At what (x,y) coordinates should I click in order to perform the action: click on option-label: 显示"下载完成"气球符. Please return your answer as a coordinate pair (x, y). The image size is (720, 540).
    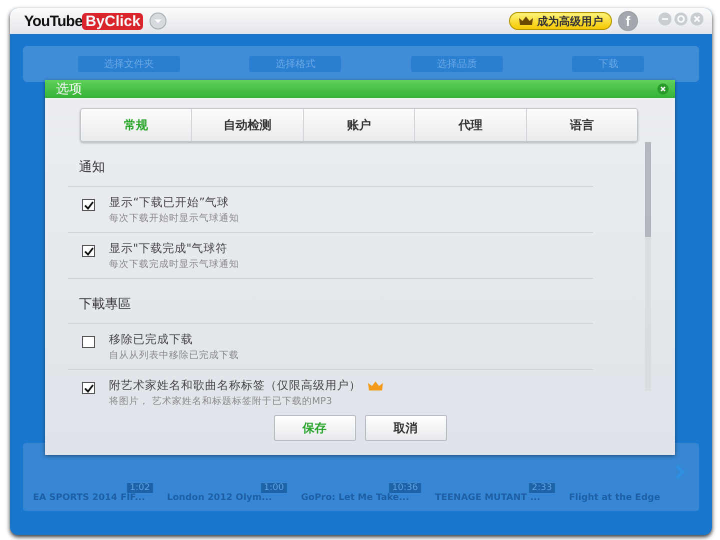
    Looking at the image, I should click on (168, 248).